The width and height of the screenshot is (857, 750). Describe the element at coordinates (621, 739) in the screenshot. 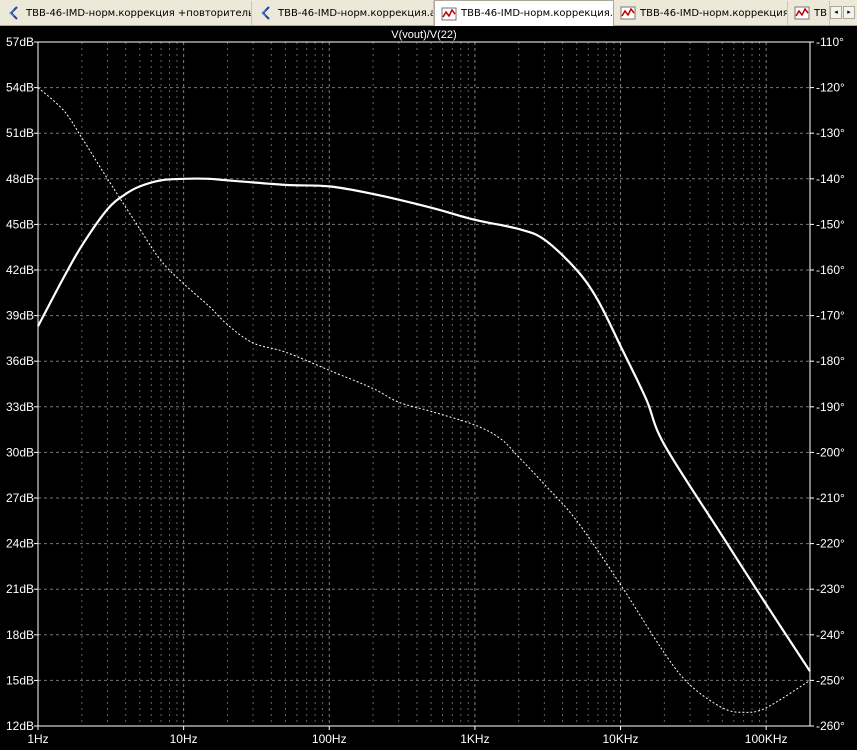

I see `x-tick-label: 10KHz` at that location.